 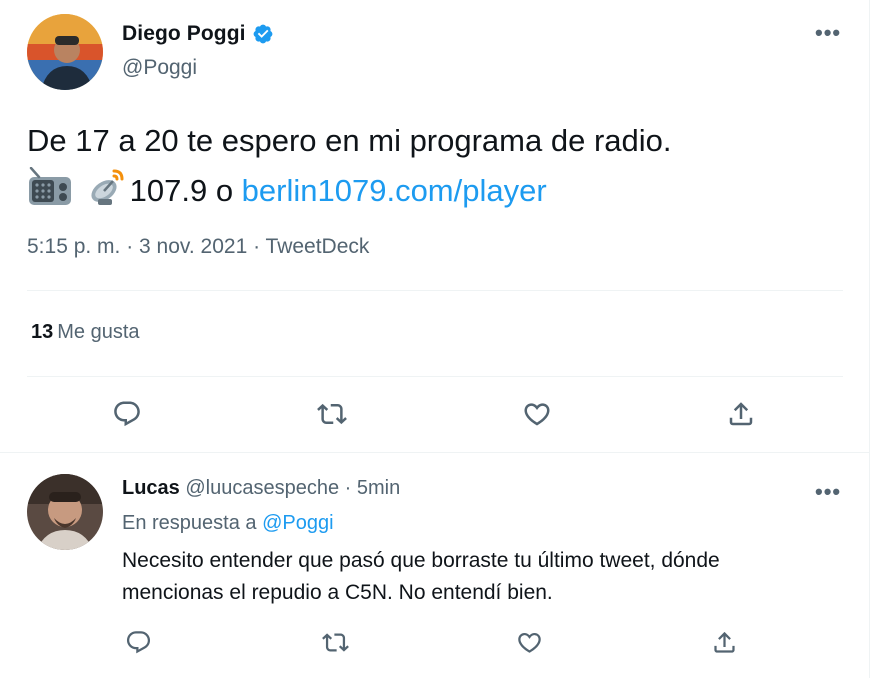 I want to click on likes-stat: 13 Me gusta, so click(x=85, y=332).